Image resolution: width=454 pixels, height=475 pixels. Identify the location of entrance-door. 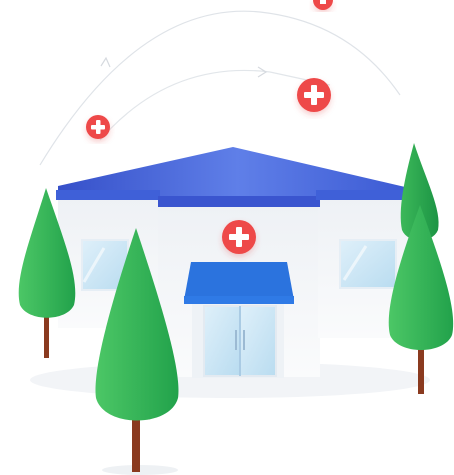
(240, 341).